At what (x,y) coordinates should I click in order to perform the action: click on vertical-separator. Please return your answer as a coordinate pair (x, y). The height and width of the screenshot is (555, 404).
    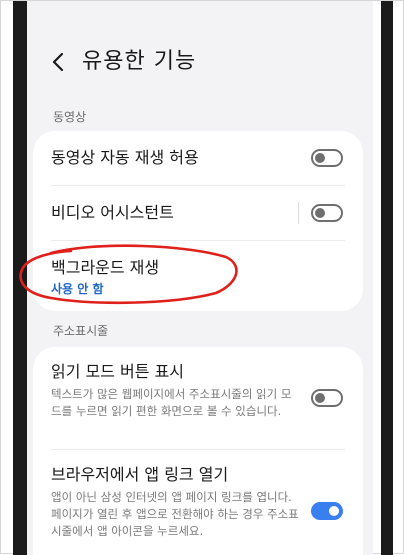
    Looking at the image, I should click on (298, 213).